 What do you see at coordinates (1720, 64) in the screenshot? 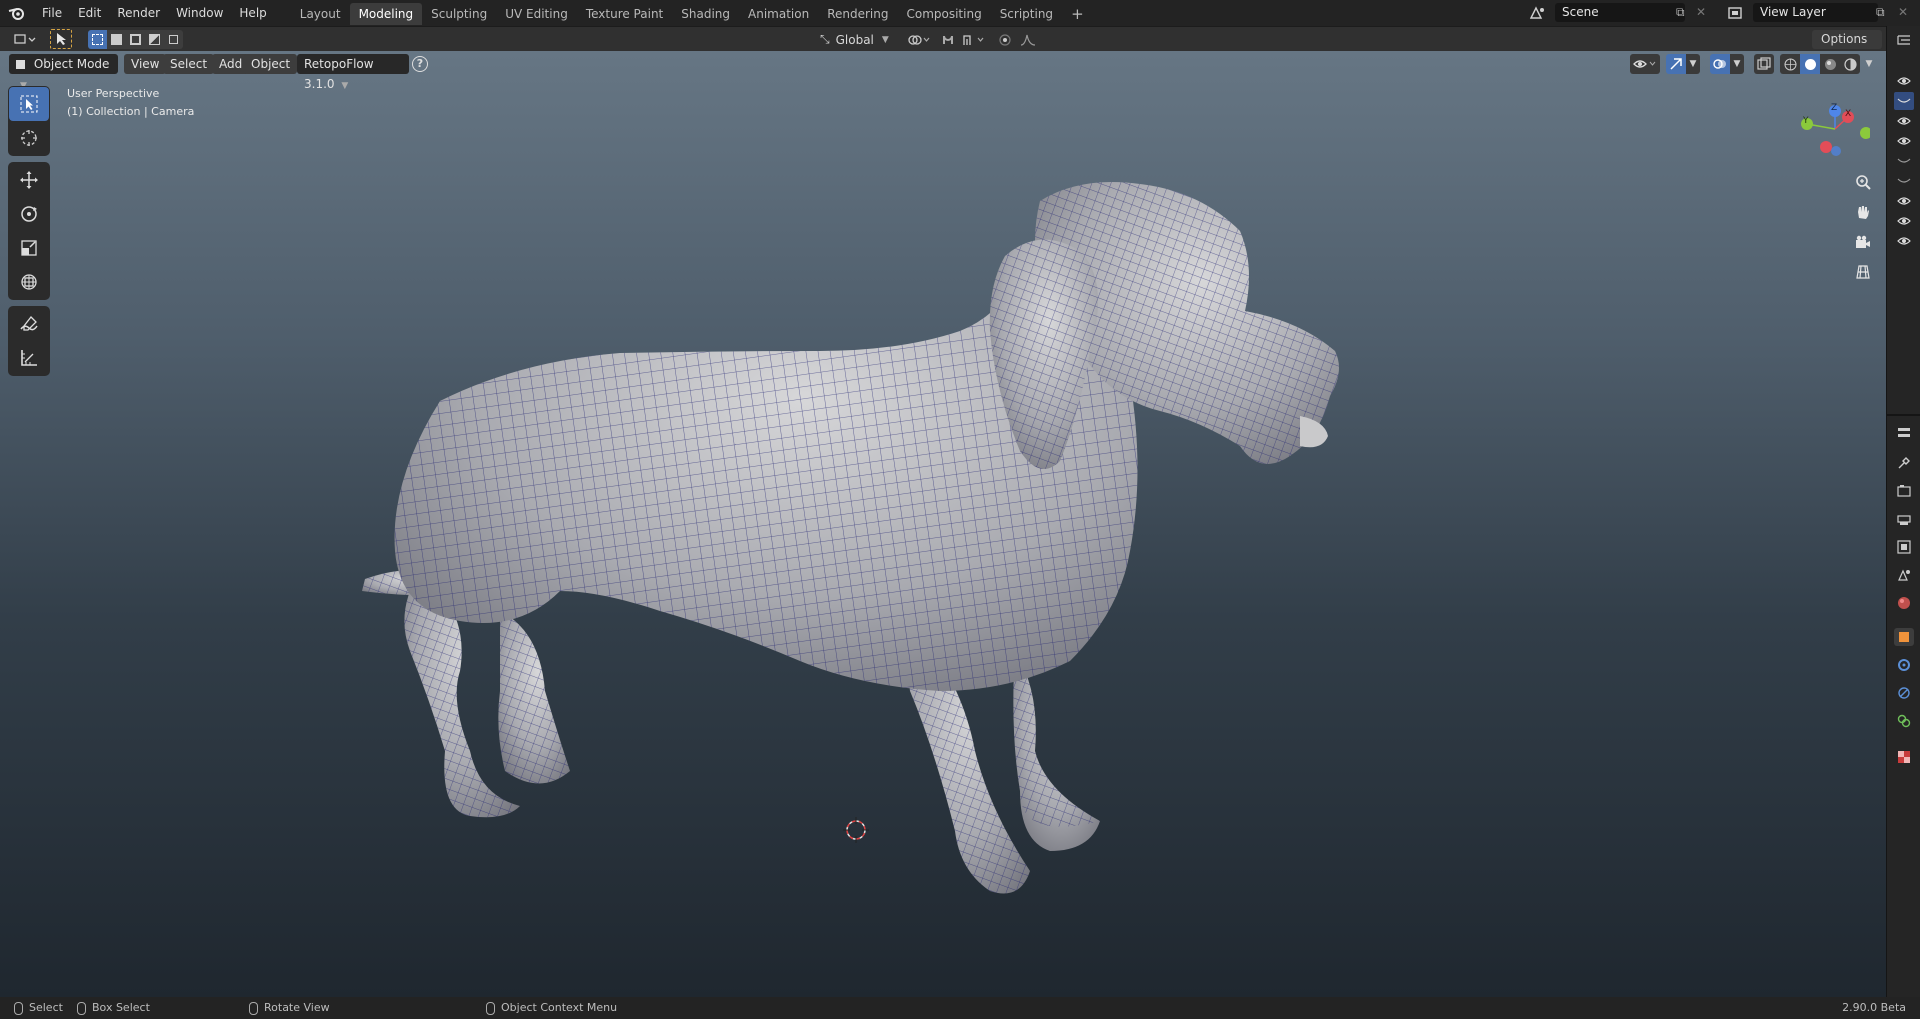
I see `overlays-toggle-icon` at bounding box center [1720, 64].